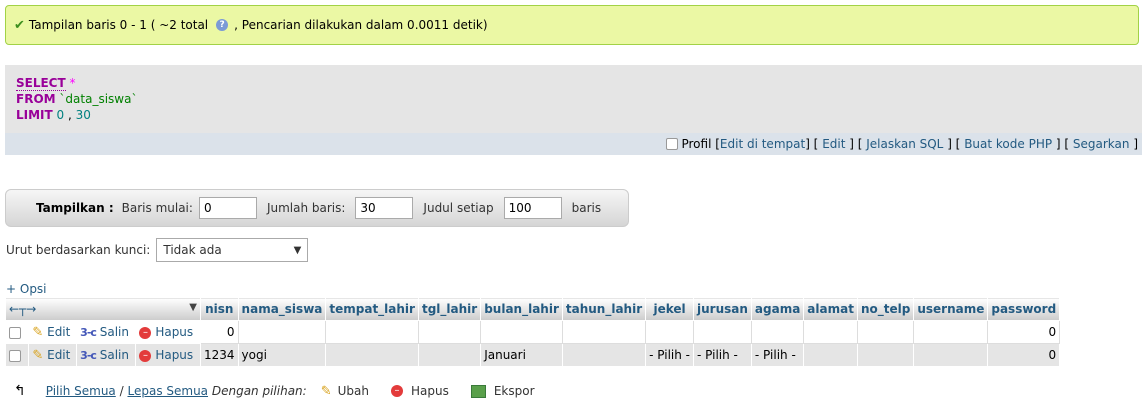 Image resolution: width=1147 pixels, height=409 pixels. Describe the element at coordinates (34, 115) in the screenshot. I see `sql-limit-keyword: LIMIT` at that location.